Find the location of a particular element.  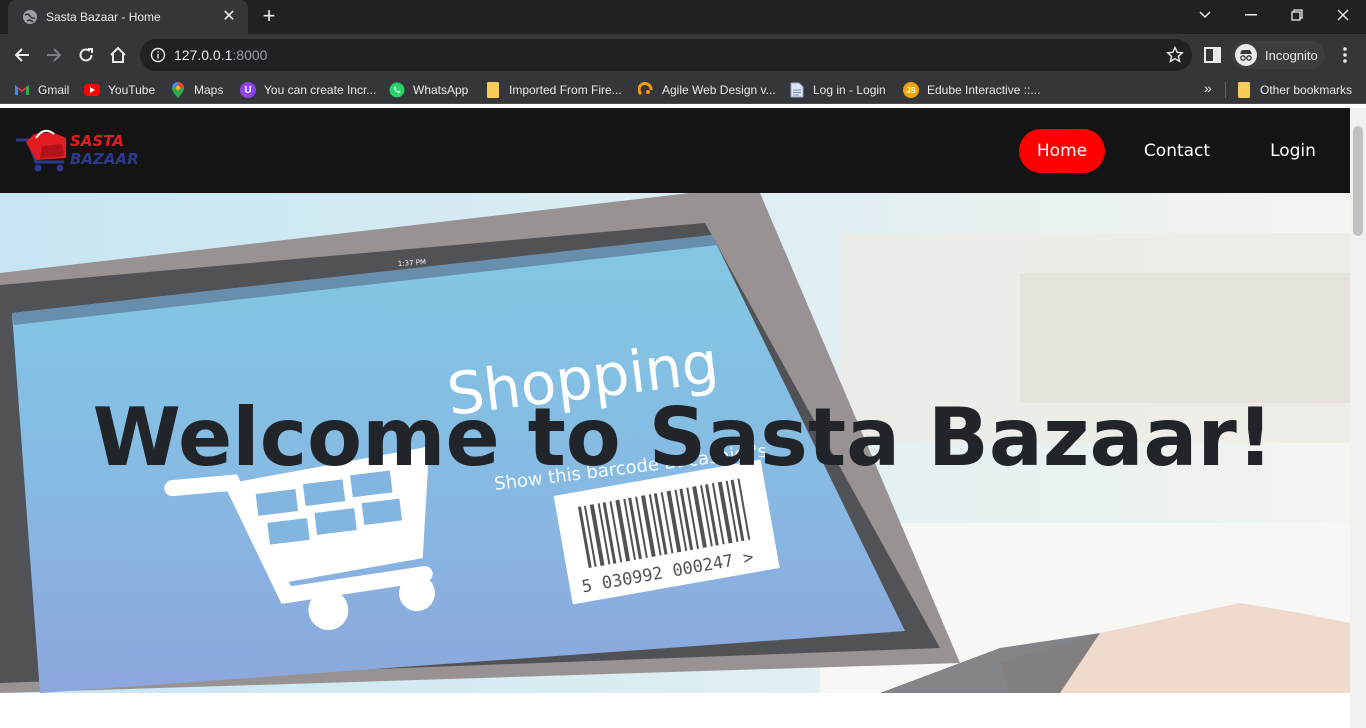

browser-toolbar: 127.0.0.1:8000 Incognito is located at coordinates (683, 55).